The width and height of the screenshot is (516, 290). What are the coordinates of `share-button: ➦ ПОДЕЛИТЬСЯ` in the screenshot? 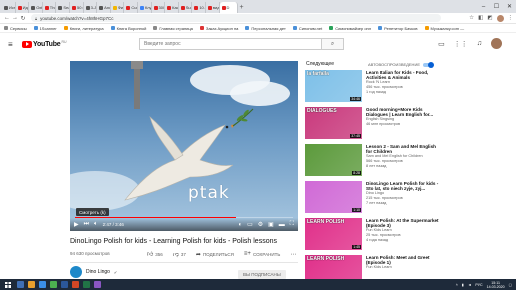 It's located at (215, 254).